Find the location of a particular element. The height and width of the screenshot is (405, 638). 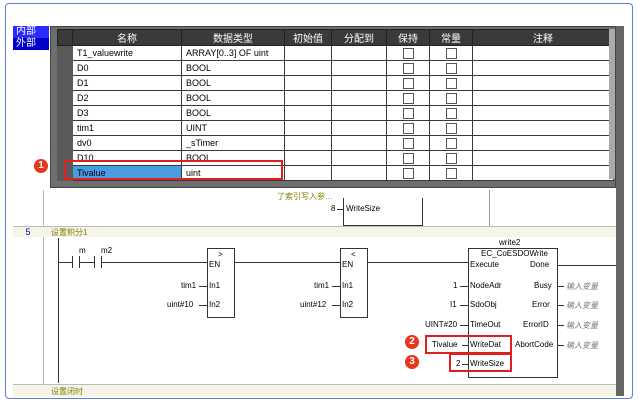

col-retain: 保持 is located at coordinates (408, 37).